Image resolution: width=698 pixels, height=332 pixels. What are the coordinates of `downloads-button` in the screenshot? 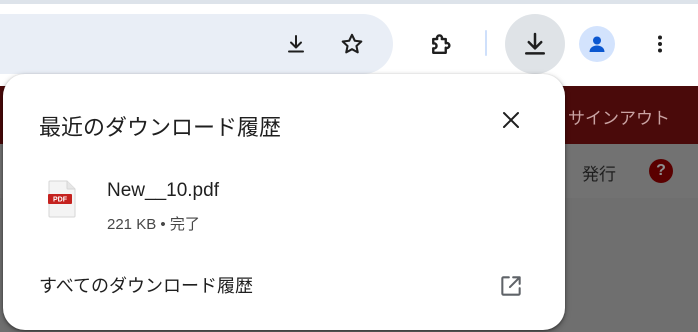 It's located at (535, 44).